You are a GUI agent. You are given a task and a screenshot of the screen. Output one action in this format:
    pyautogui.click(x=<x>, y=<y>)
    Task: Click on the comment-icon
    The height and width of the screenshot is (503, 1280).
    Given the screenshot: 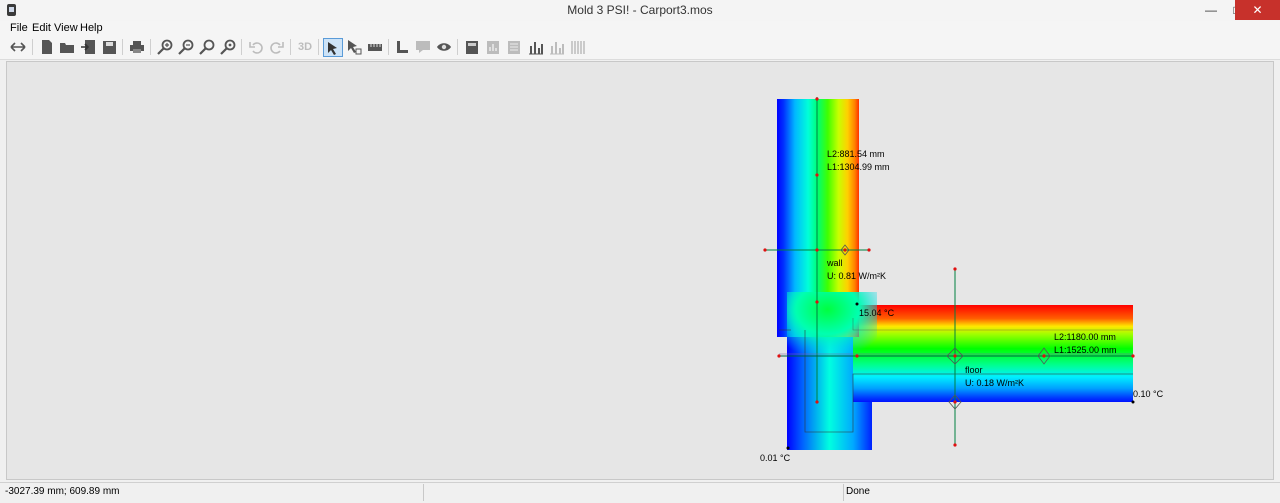 What is the action you would take?
    pyautogui.click(x=423, y=47)
    